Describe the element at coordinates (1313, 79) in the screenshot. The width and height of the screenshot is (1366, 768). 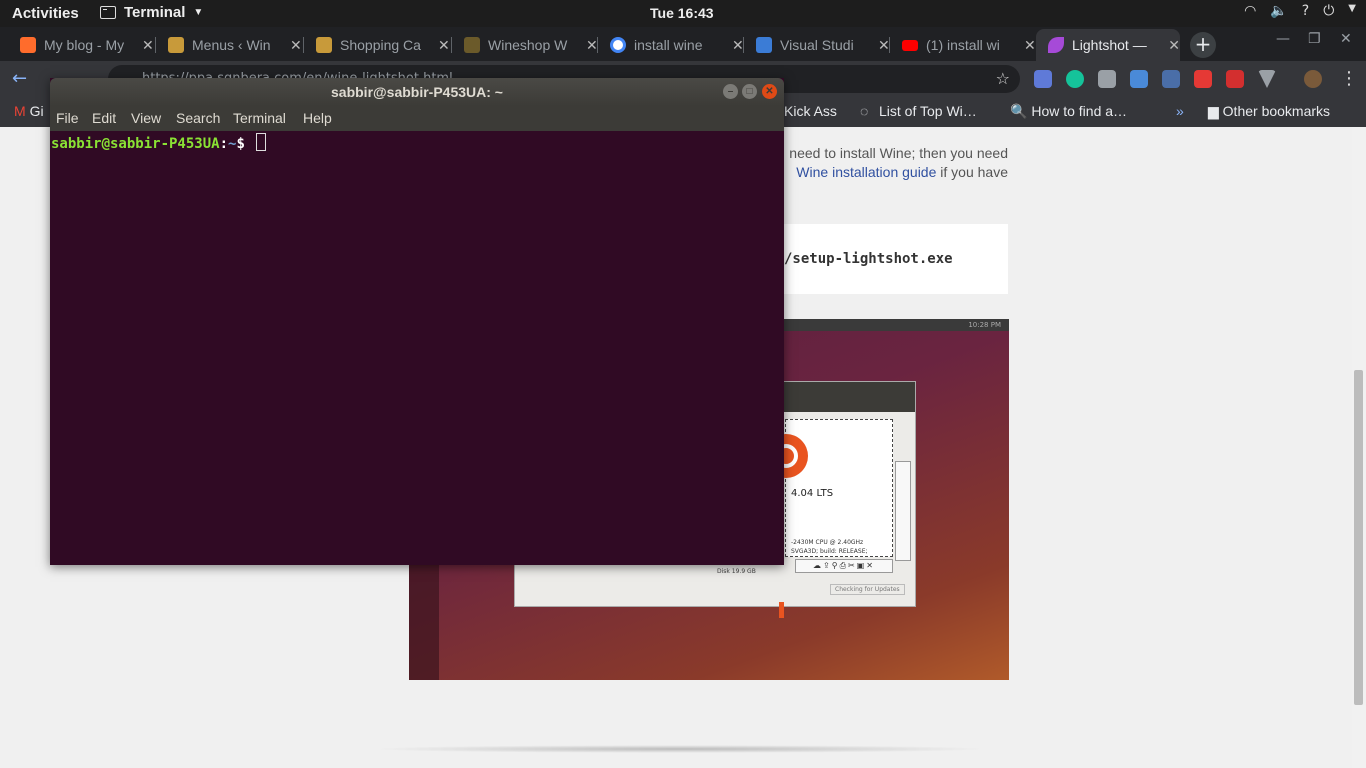
I see `profile-avatar` at that location.